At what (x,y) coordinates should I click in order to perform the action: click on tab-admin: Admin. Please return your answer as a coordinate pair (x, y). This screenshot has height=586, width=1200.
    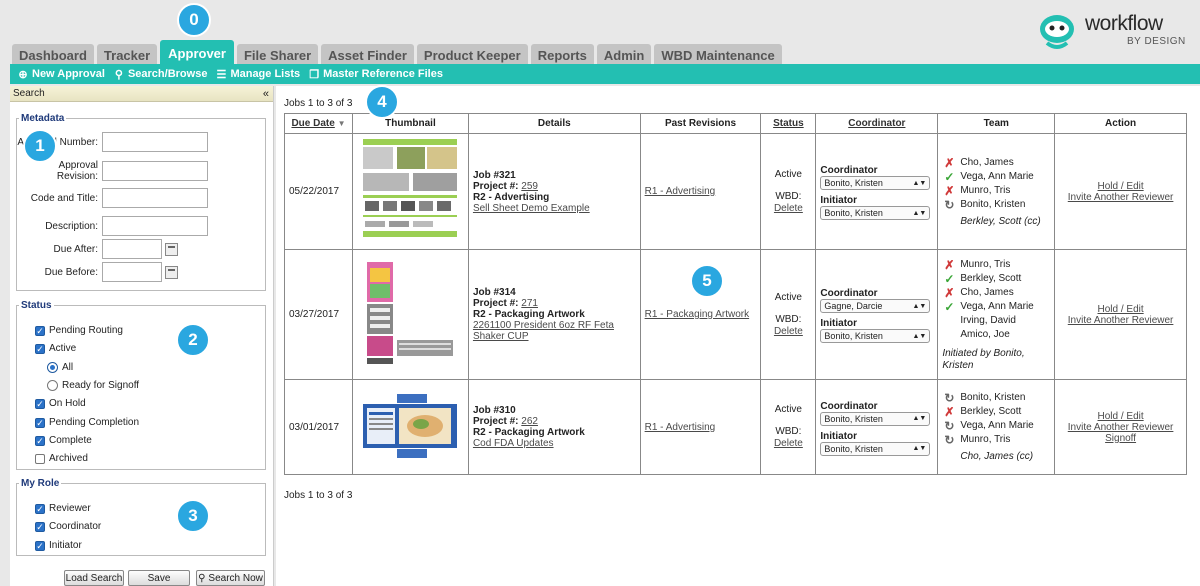
    Looking at the image, I should click on (624, 55).